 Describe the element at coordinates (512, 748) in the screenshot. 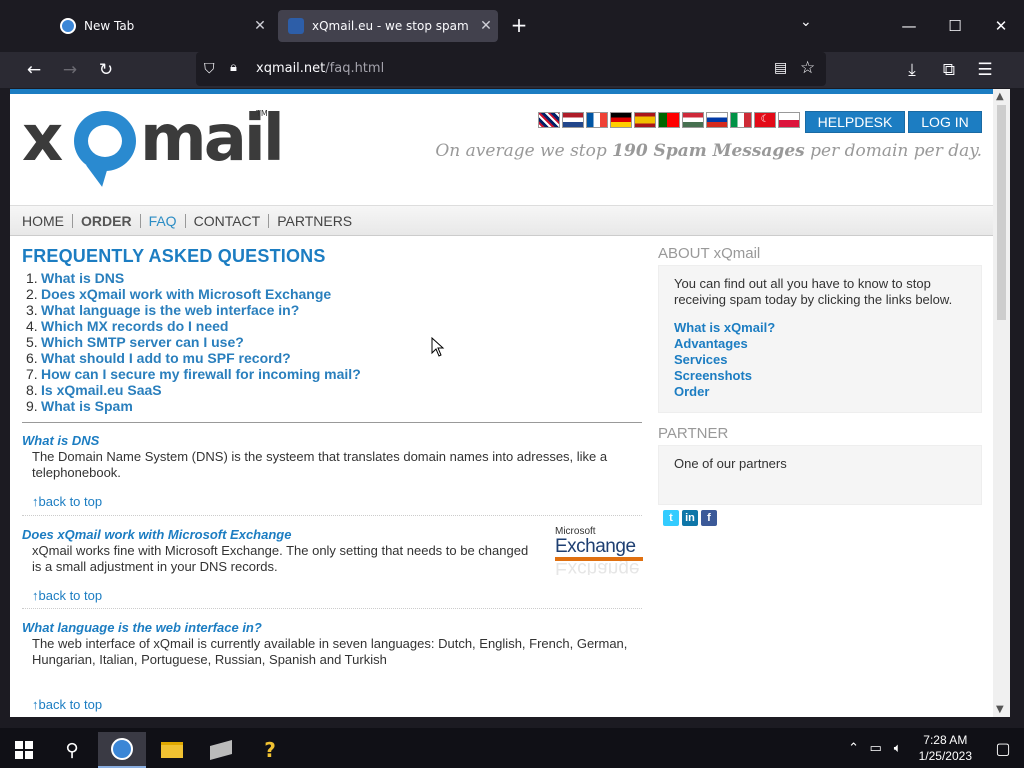

I see `windows-taskbar: ⚲ ? ⌃ ▭ 🔈︎ 7:28 AM 1/25/2023 ▢` at that location.